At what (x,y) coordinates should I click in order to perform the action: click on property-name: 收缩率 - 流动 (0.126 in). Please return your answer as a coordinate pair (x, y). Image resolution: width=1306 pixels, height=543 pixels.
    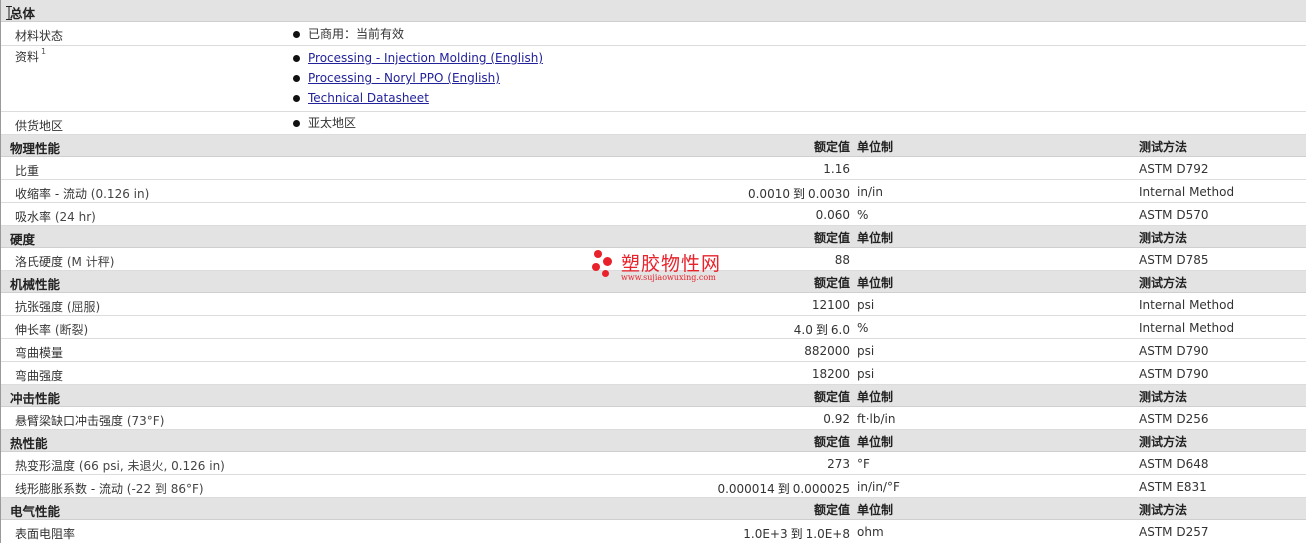
    Looking at the image, I should click on (82, 193).